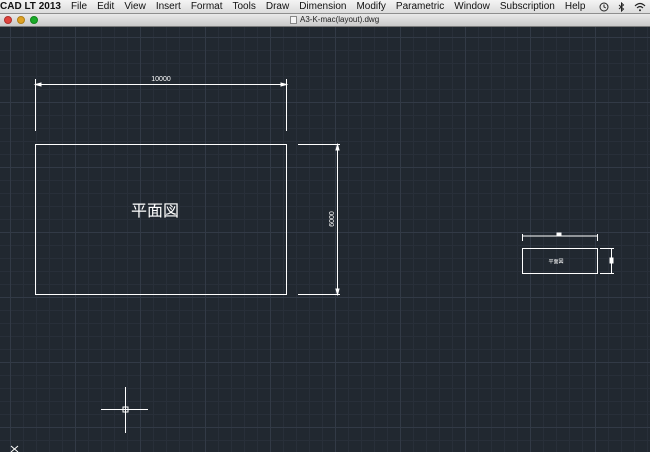 Image resolution: width=650 pixels, height=452 pixels. What do you see at coordinates (161, 79) in the screenshot?
I see `width-dimension-text: 10000` at bounding box center [161, 79].